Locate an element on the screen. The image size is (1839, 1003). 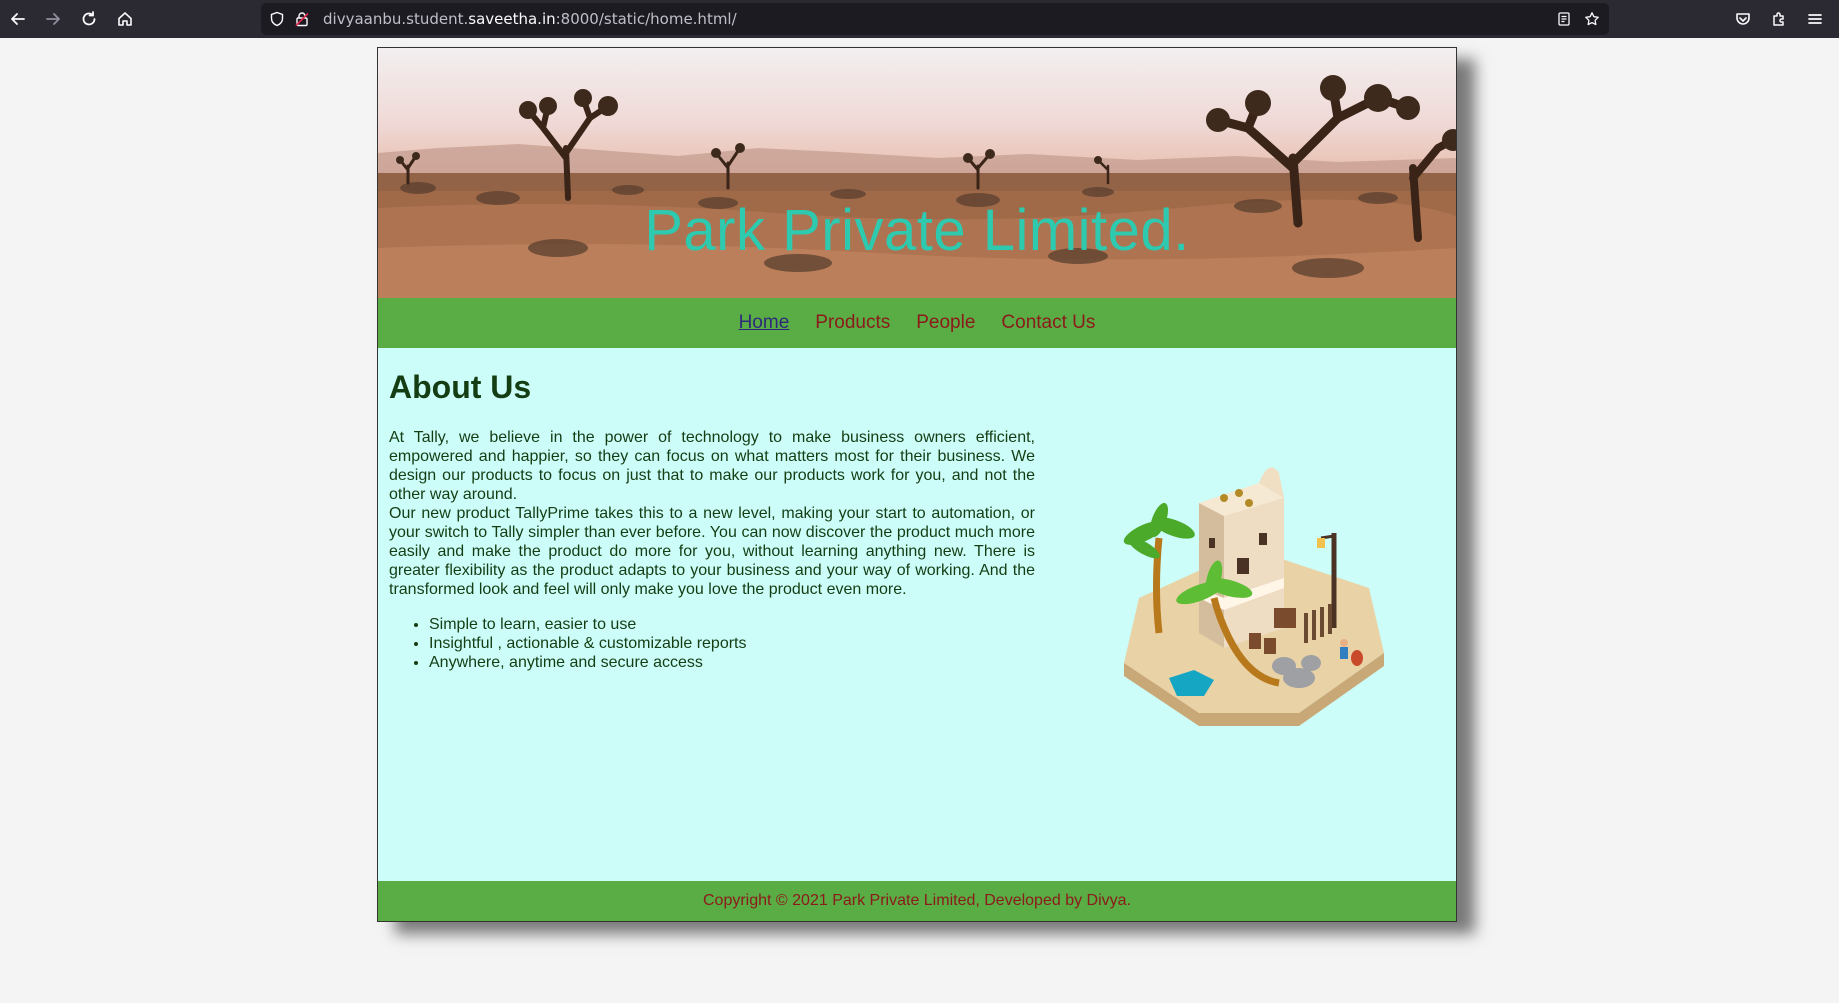
reader-icon is located at coordinates (1564, 19).